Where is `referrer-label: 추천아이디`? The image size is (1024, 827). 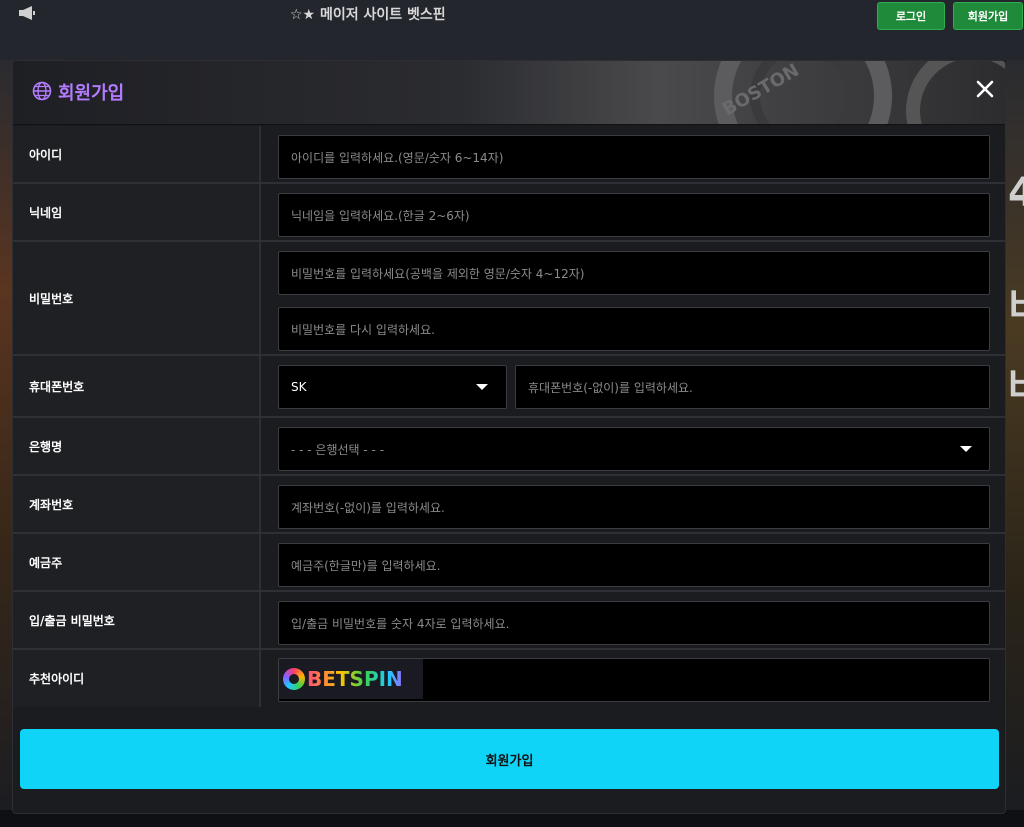 referrer-label: 추천아이디 is located at coordinates (137, 678).